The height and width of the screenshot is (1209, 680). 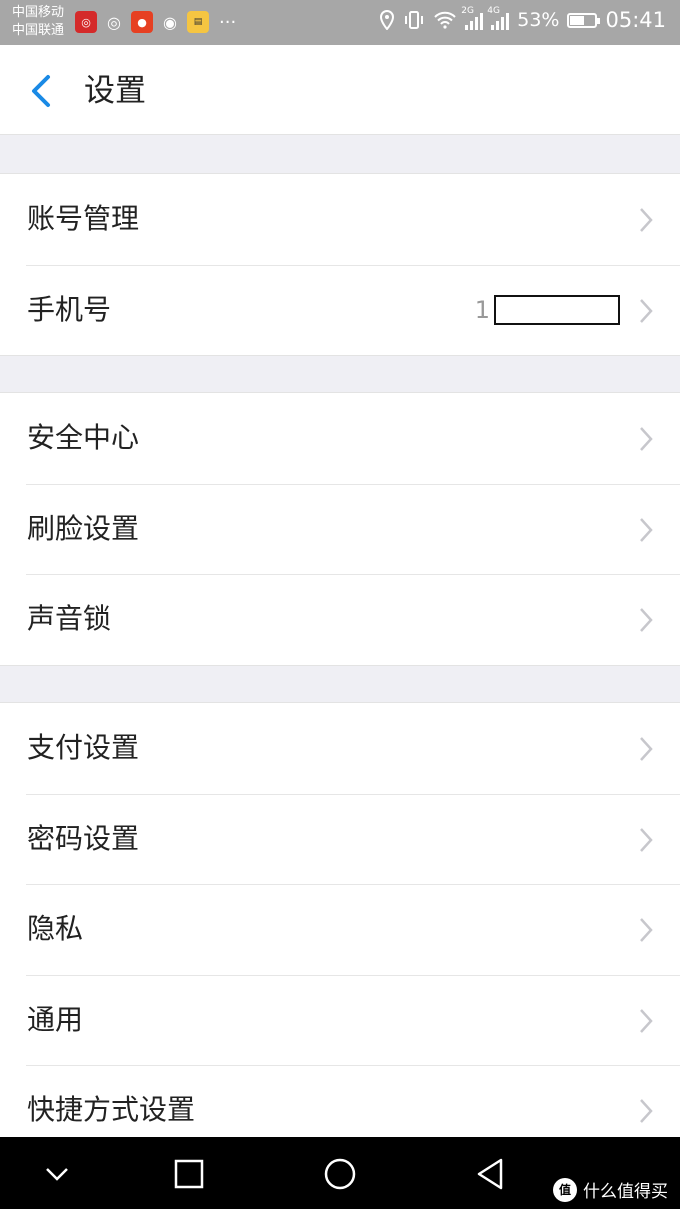 What do you see at coordinates (69, 618) in the screenshot?
I see `settings-item-label: 声音锁` at bounding box center [69, 618].